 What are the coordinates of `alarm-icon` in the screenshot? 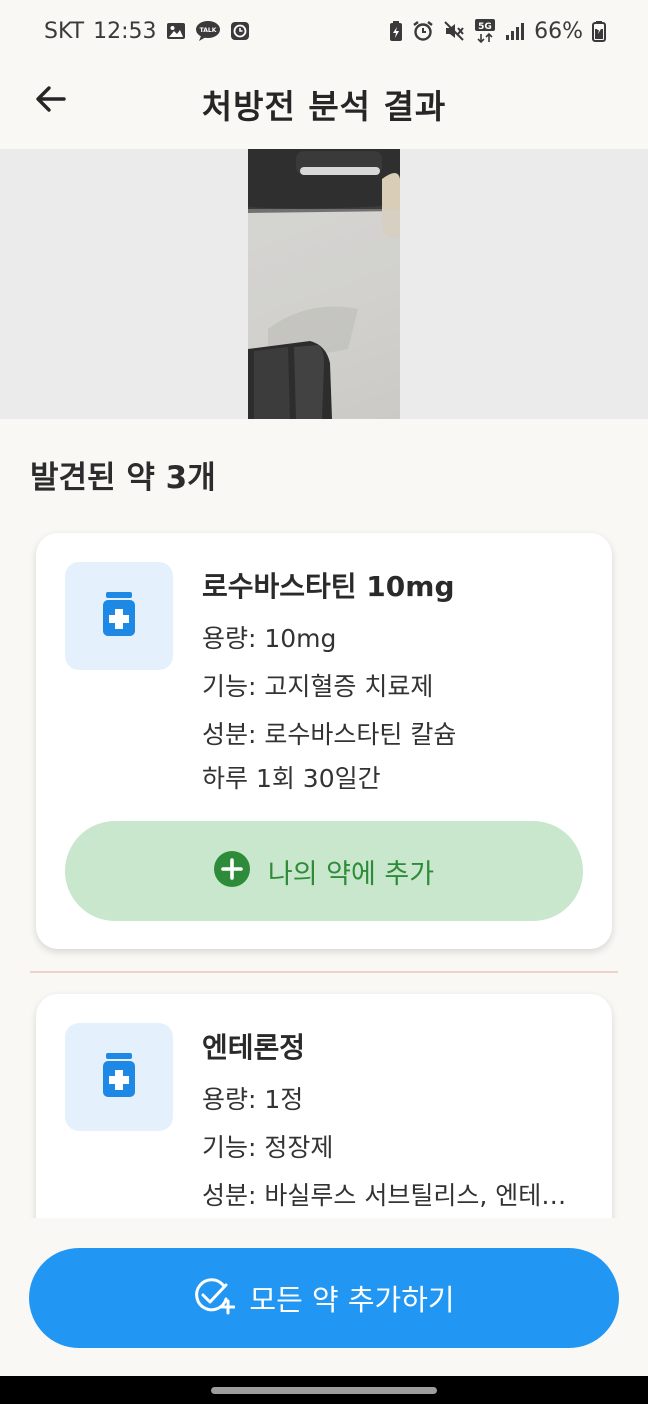 It's located at (423, 31).